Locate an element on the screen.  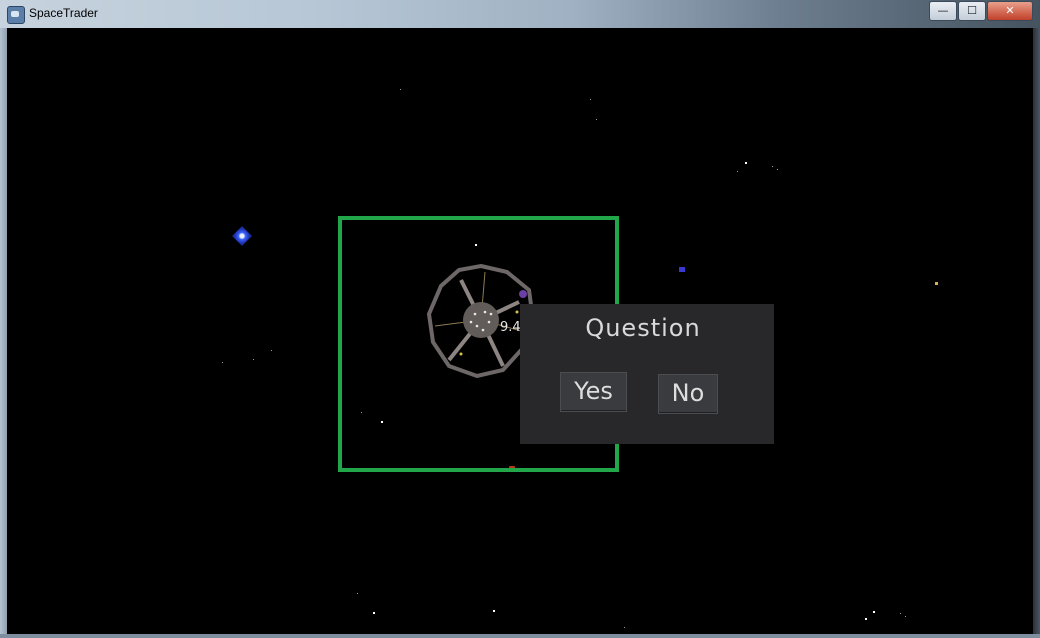
distance-label: 9.4 is located at coordinates (510, 327).